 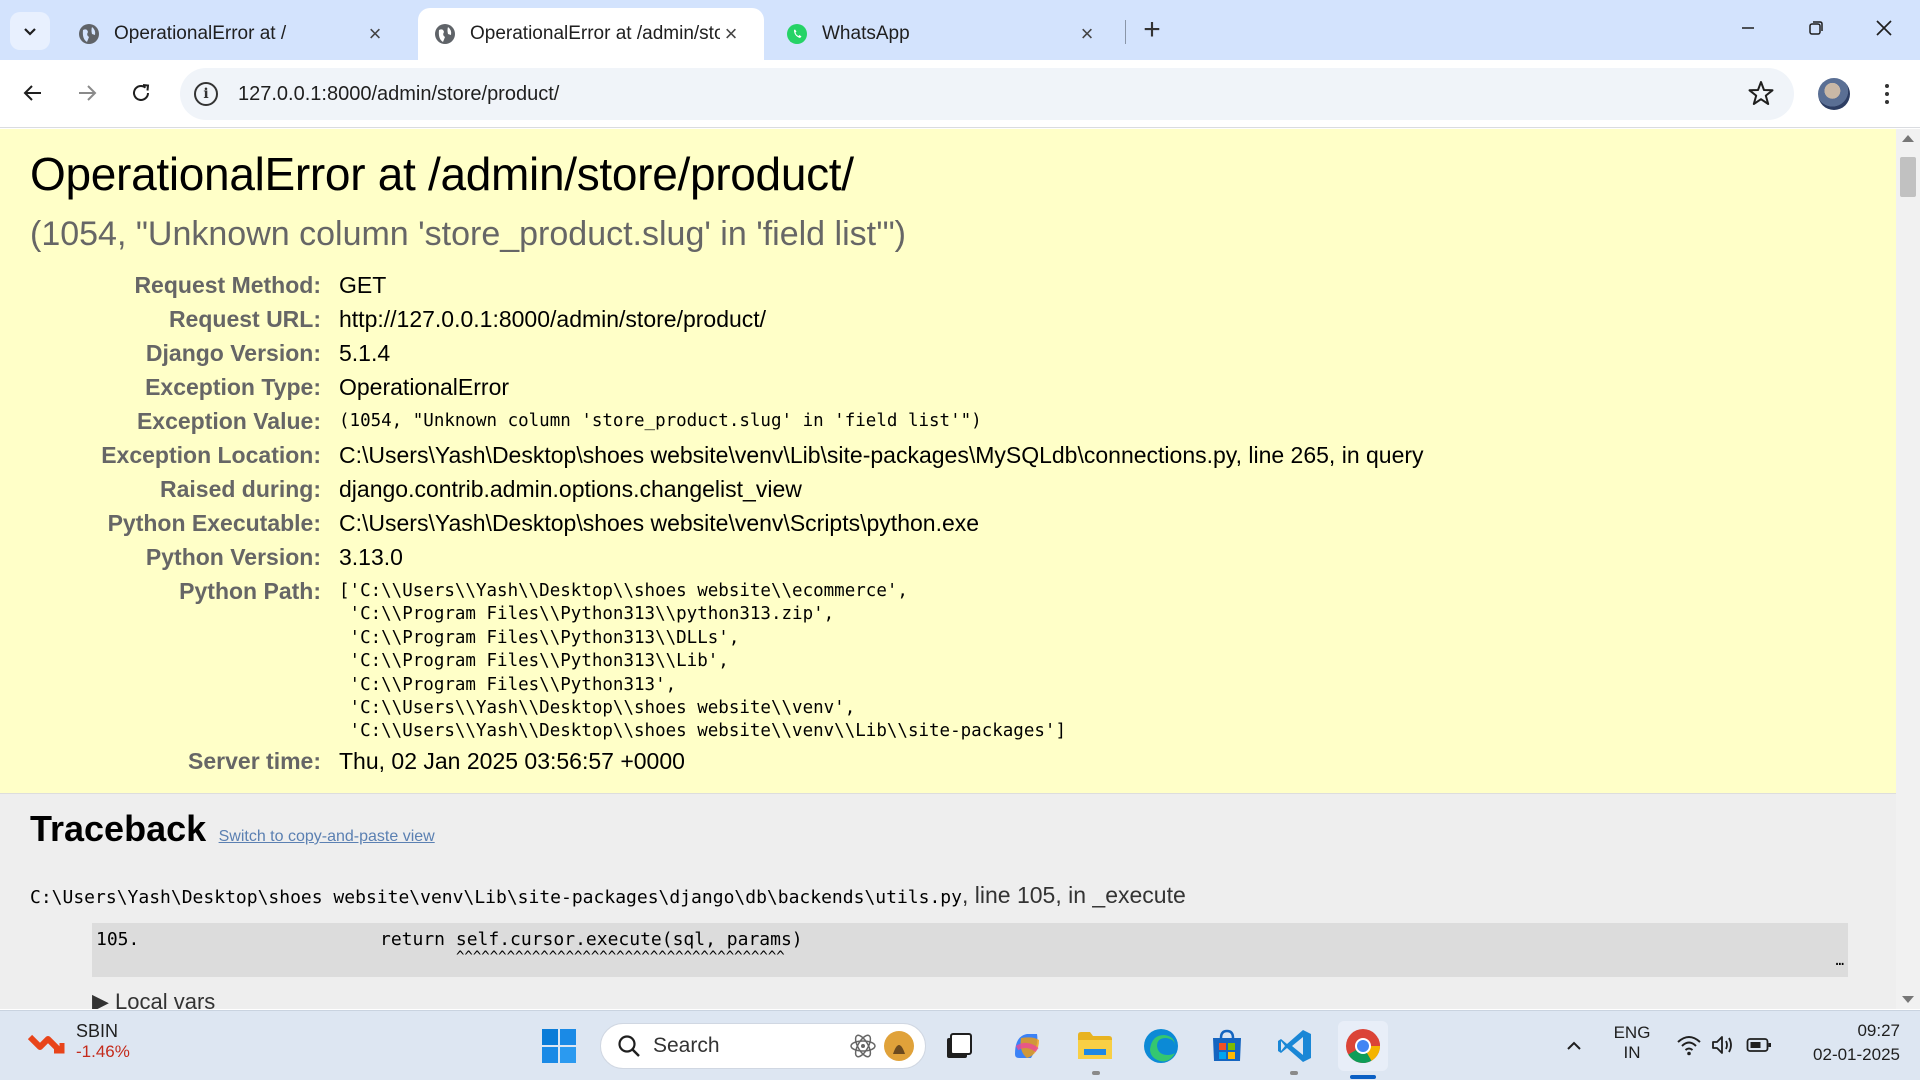 I want to click on battery-icon, so click(x=1759, y=1045).